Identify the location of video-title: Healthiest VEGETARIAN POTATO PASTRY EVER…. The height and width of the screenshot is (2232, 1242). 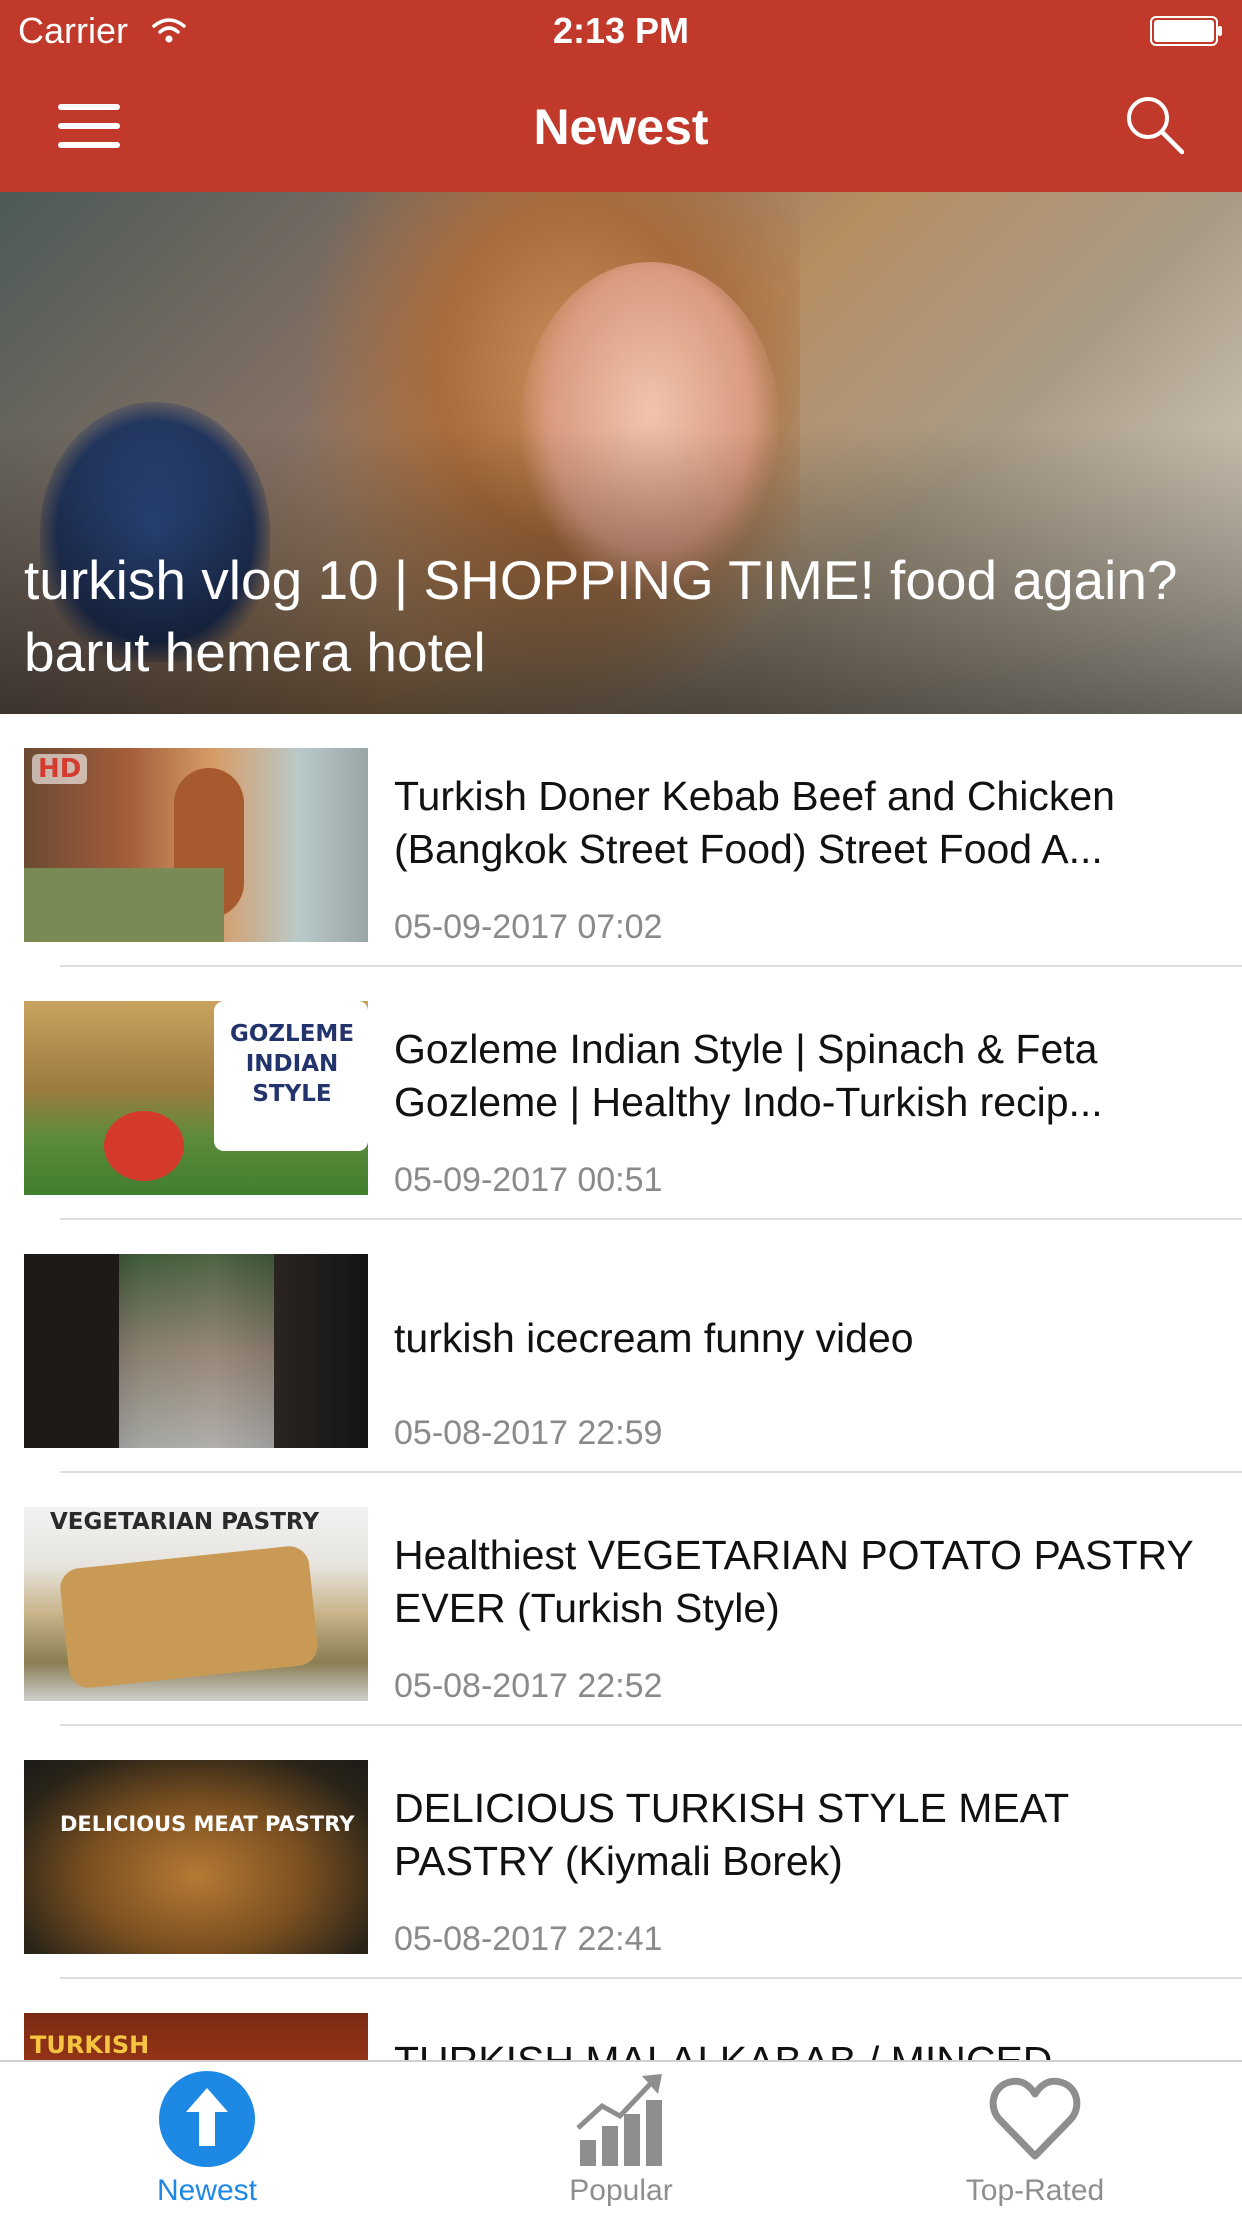
(793, 1581).